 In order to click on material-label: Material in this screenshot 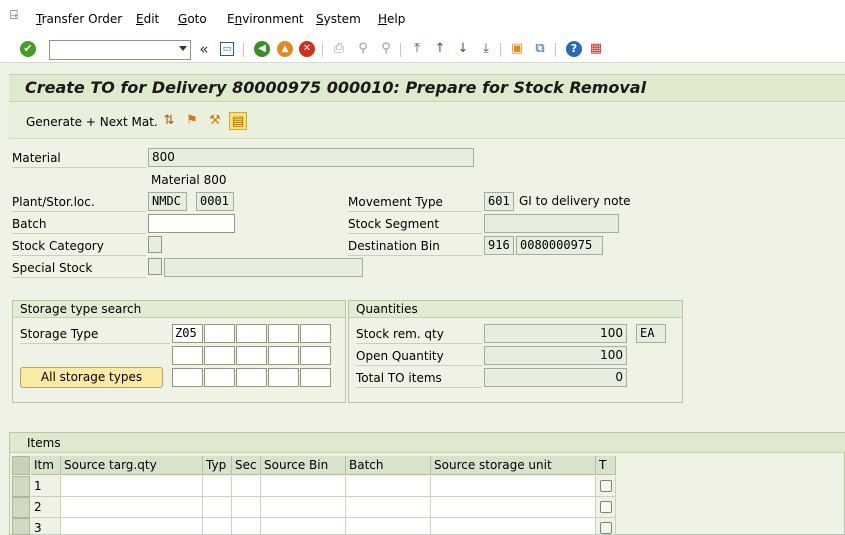, I will do `click(79, 158)`.